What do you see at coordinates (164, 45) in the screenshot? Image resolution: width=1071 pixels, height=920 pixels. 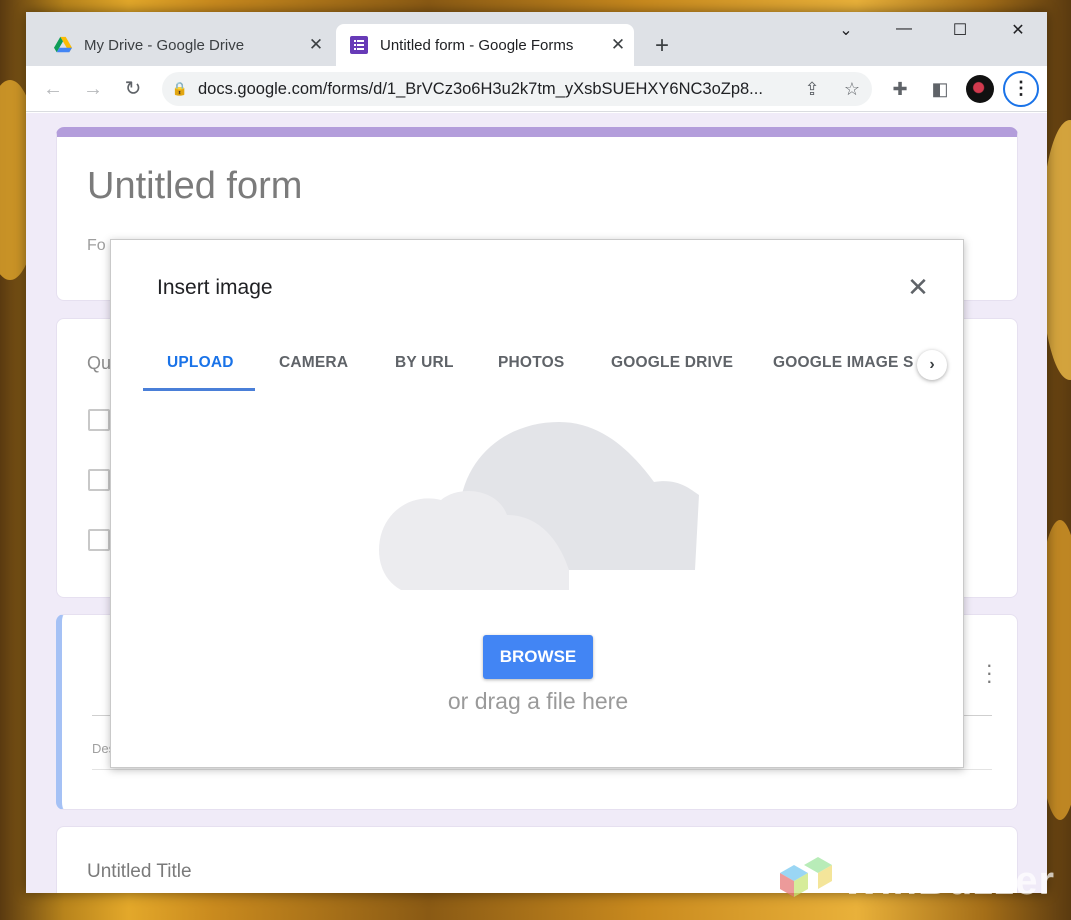 I see `tab-label: My Drive - Google Drive` at bounding box center [164, 45].